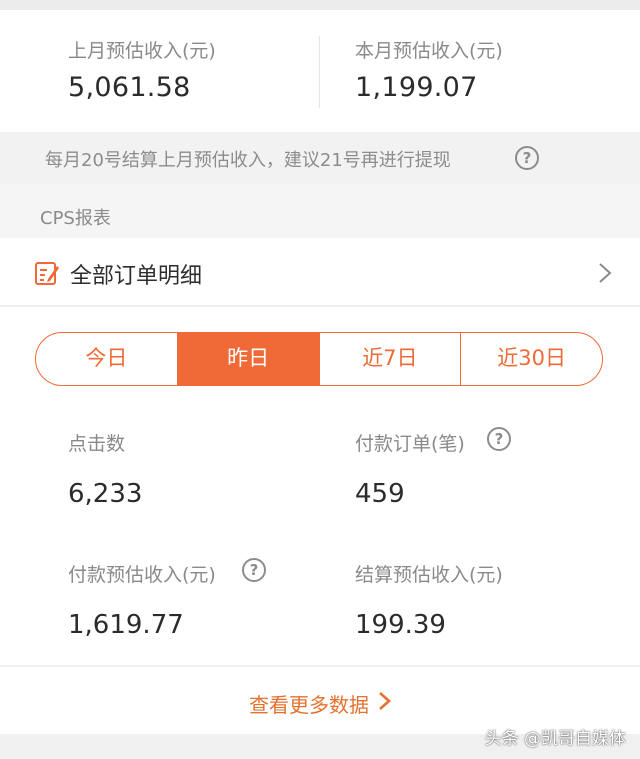 This screenshot has height=759, width=640. What do you see at coordinates (391, 359) in the screenshot?
I see `tab-last-7-days: 近7日` at bounding box center [391, 359].